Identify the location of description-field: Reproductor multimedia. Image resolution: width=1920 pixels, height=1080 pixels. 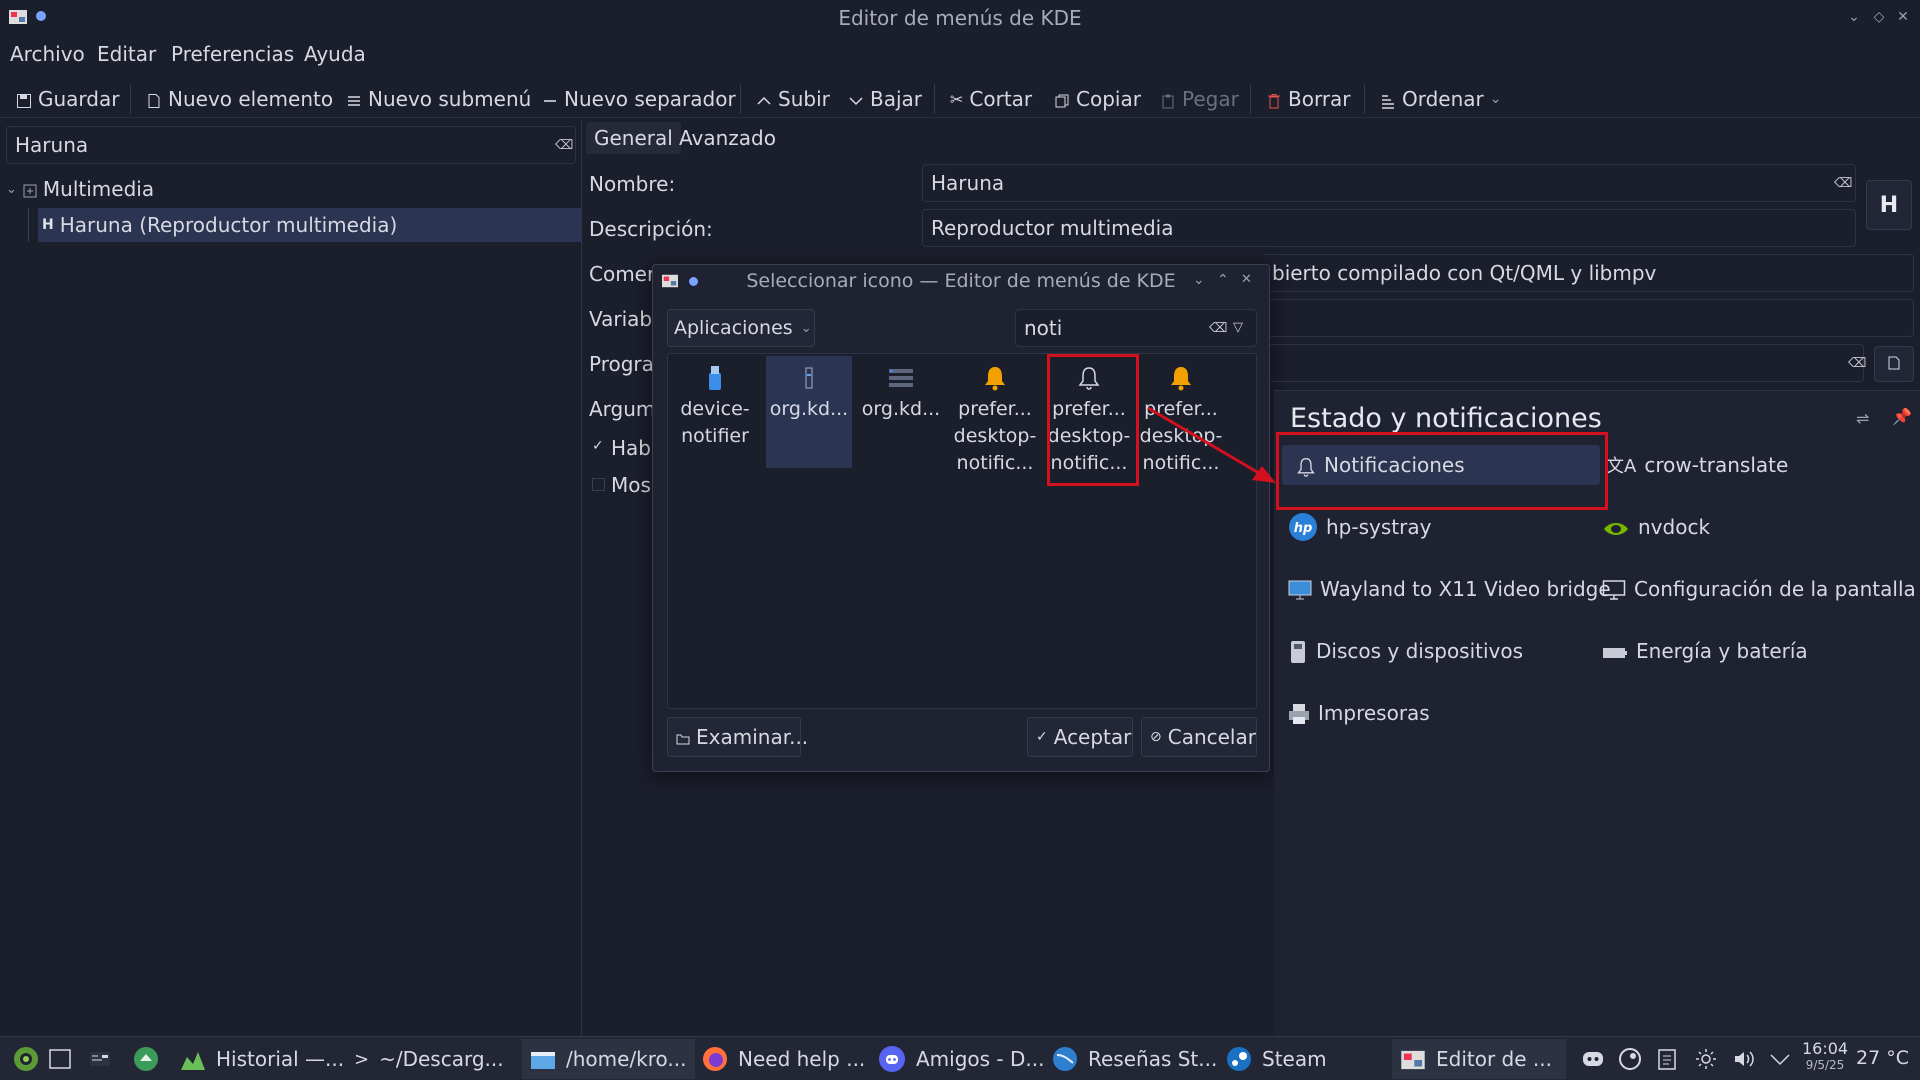
(1389, 228).